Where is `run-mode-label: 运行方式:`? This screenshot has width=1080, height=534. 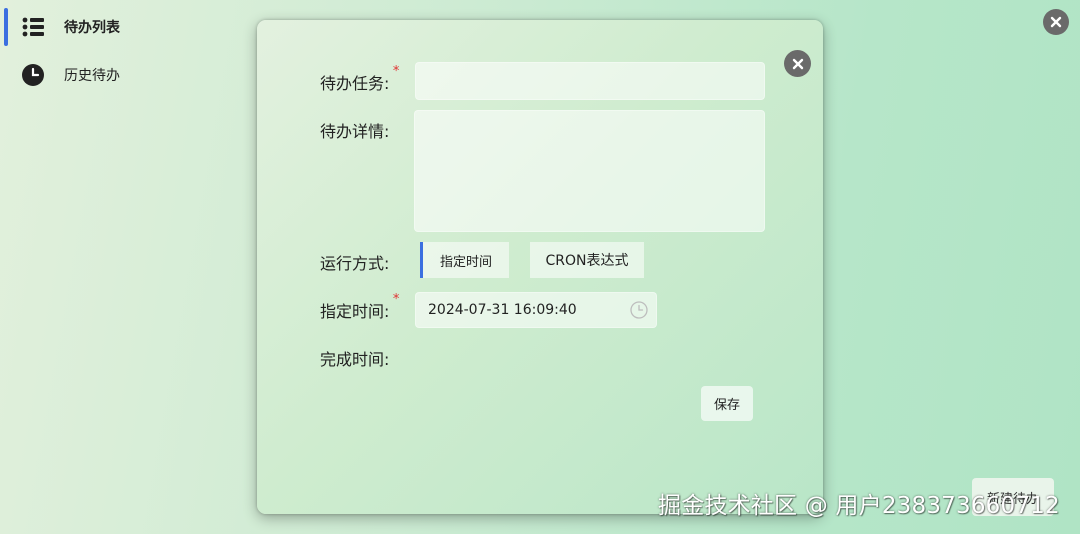 run-mode-label: 运行方式: is located at coordinates (355, 263).